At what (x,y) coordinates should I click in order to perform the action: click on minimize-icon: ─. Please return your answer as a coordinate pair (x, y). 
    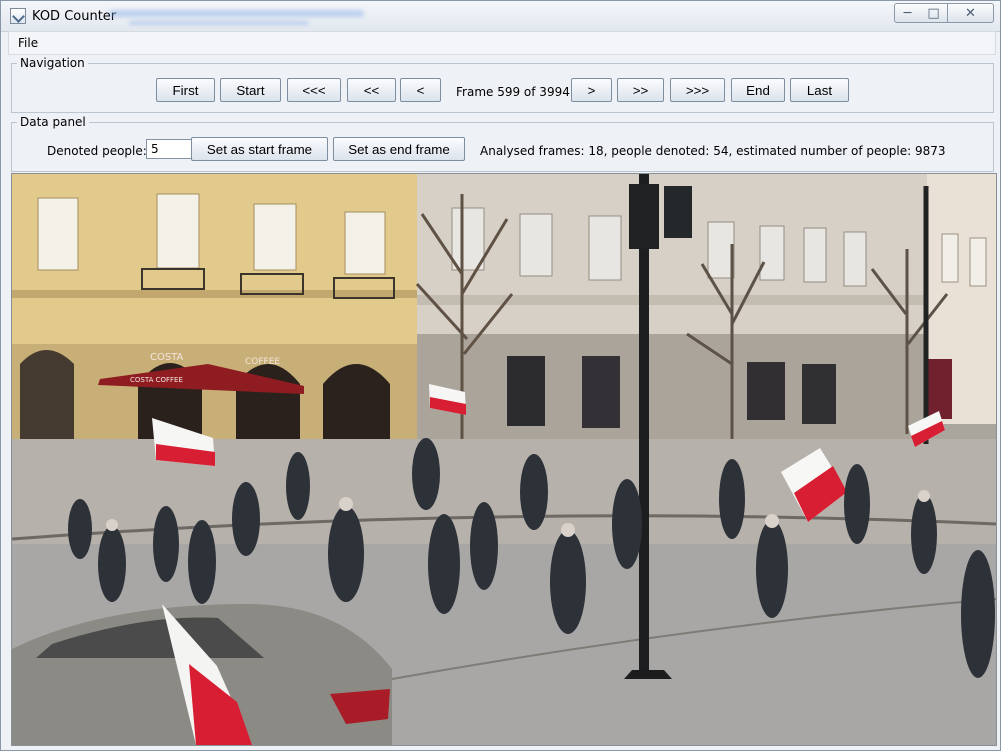
    Looking at the image, I should click on (907, 13).